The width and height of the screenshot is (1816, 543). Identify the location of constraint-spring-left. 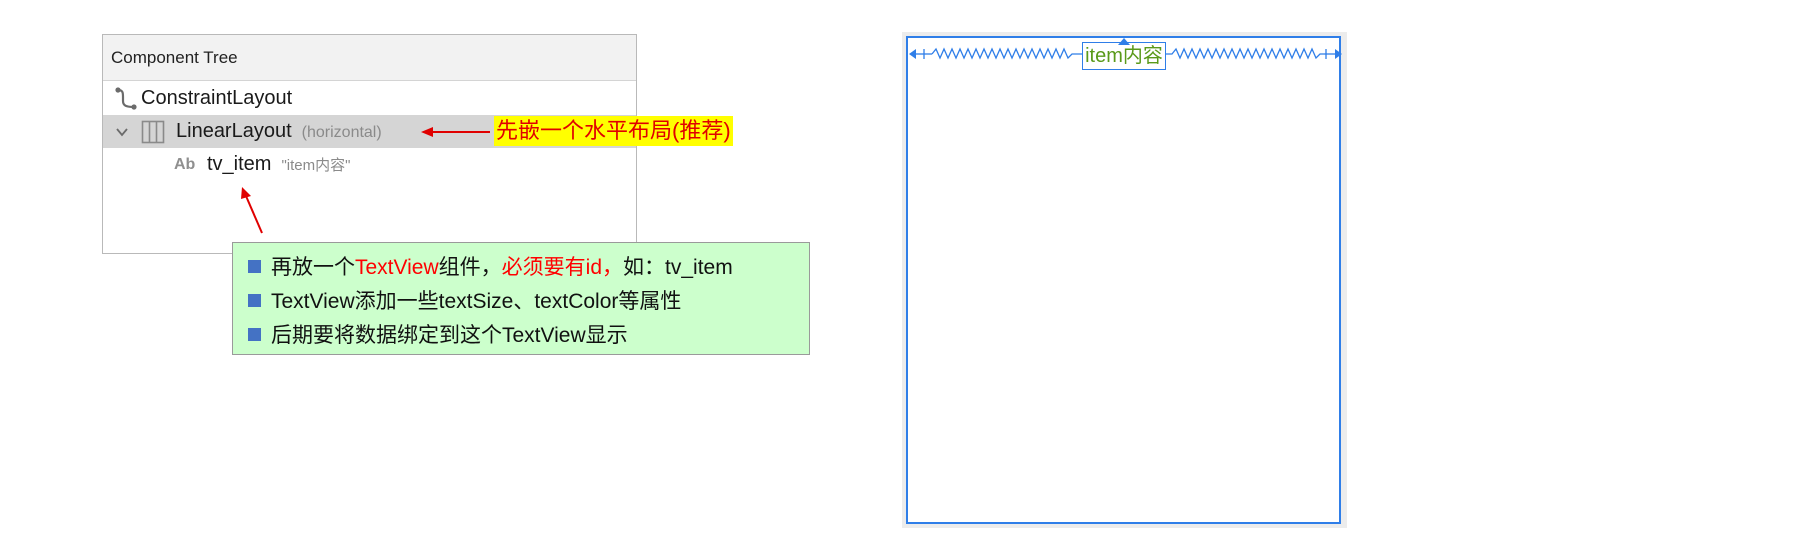
(995, 53).